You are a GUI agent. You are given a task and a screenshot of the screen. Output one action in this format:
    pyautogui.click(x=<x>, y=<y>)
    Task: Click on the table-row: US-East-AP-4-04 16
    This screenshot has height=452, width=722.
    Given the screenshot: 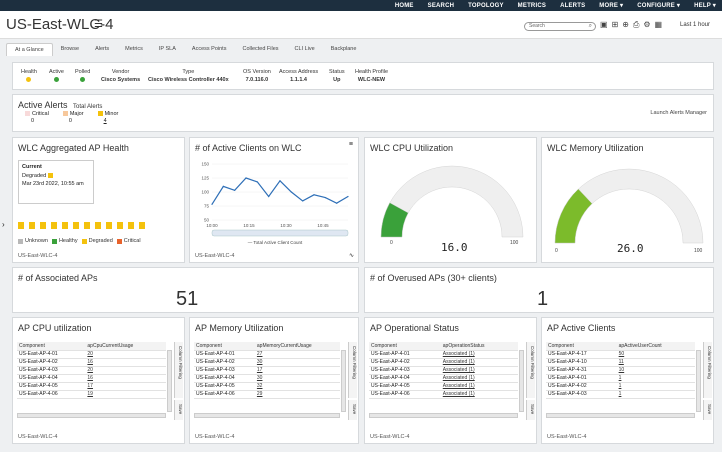 What is the action you would take?
    pyautogui.click(x=91, y=378)
    